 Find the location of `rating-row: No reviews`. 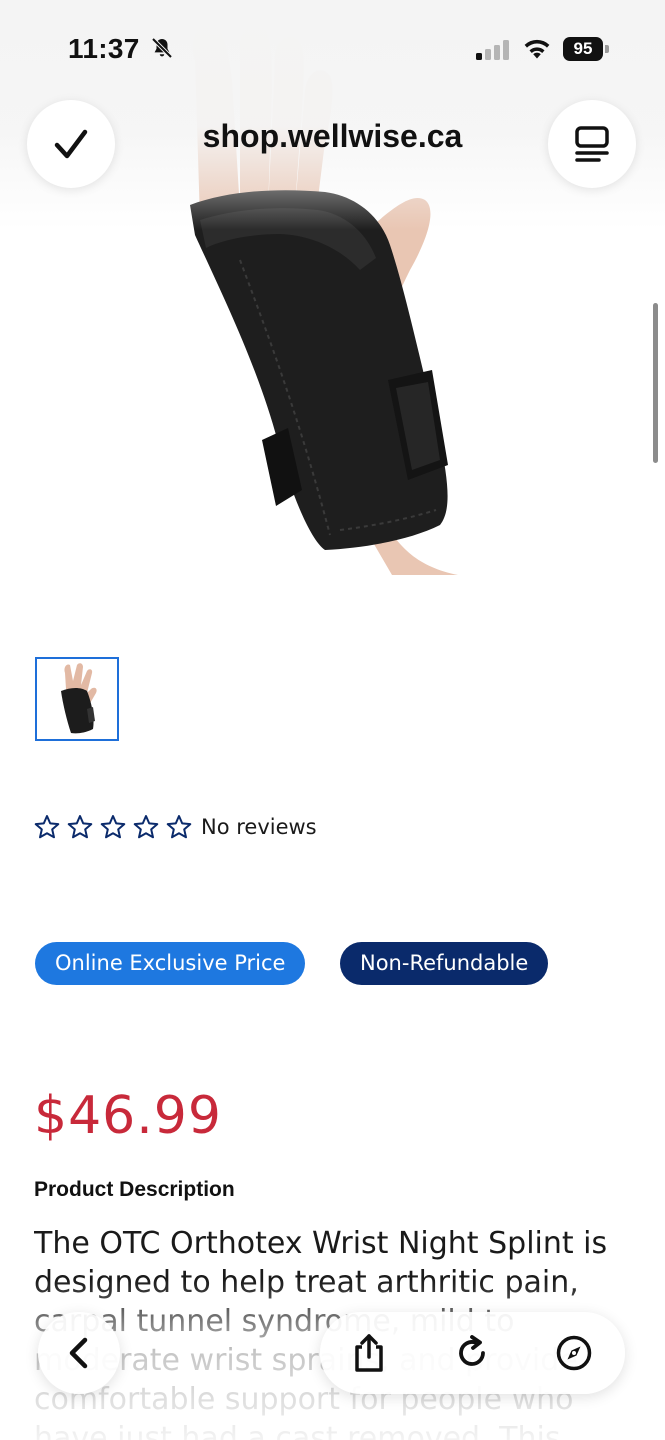

rating-row: No reviews is located at coordinates (175, 827).